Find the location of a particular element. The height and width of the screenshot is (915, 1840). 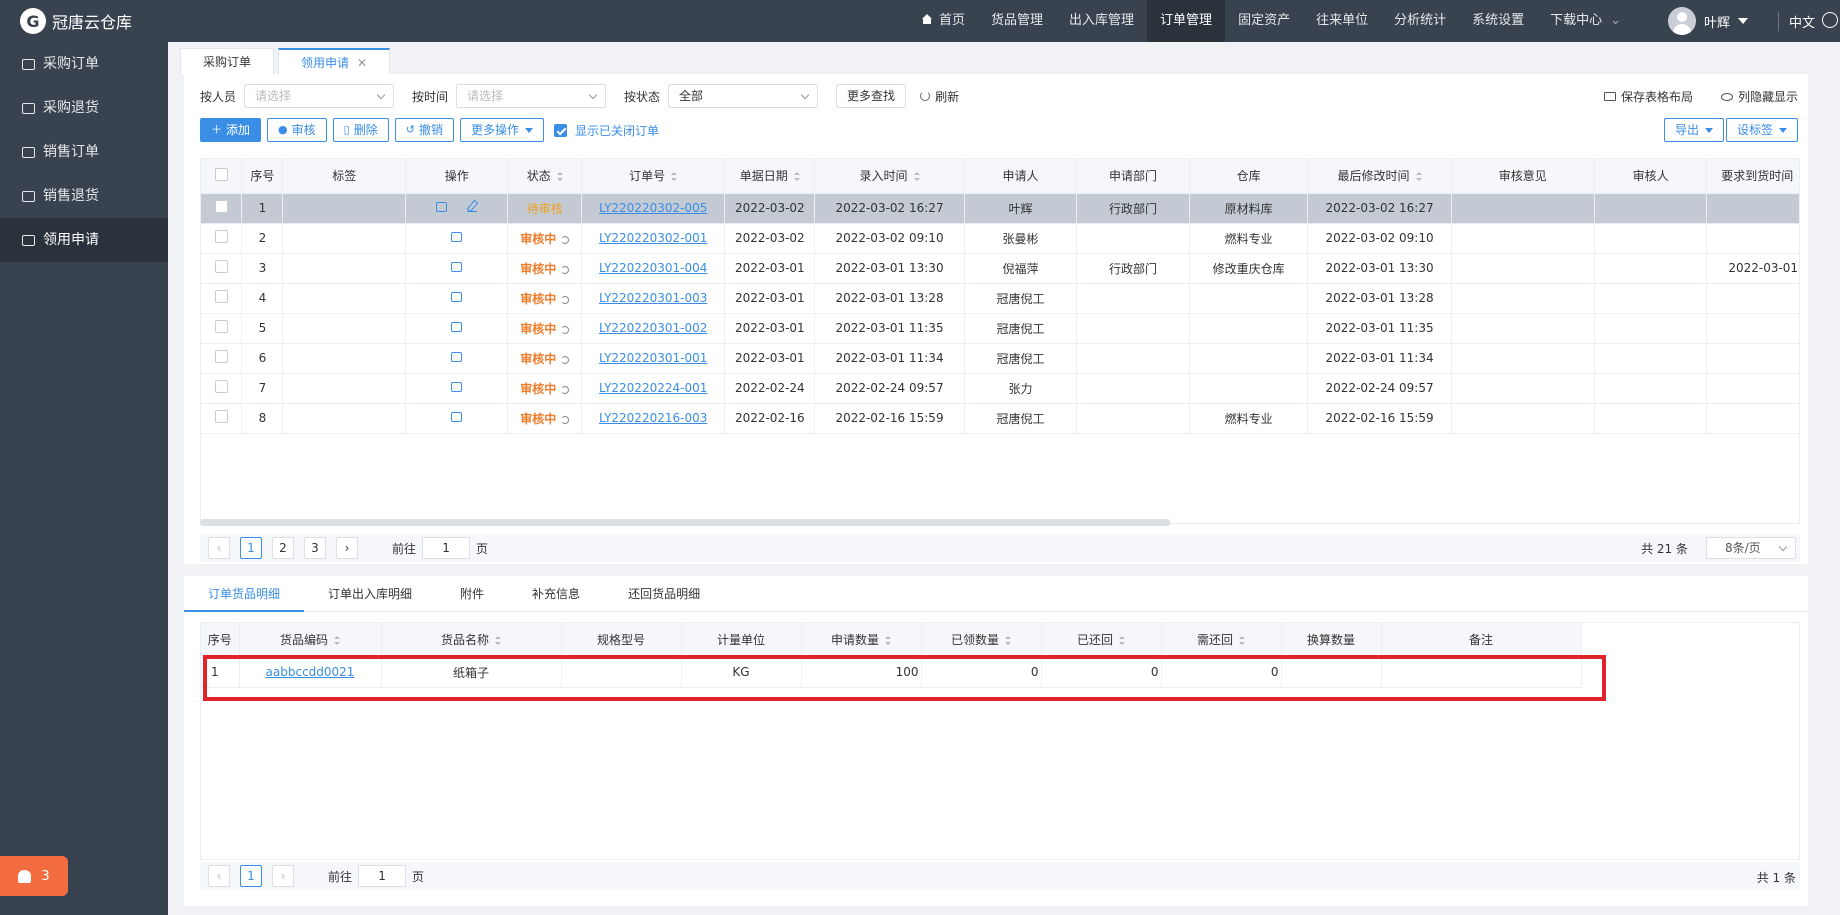

page-2-button: 2 is located at coordinates (283, 548).